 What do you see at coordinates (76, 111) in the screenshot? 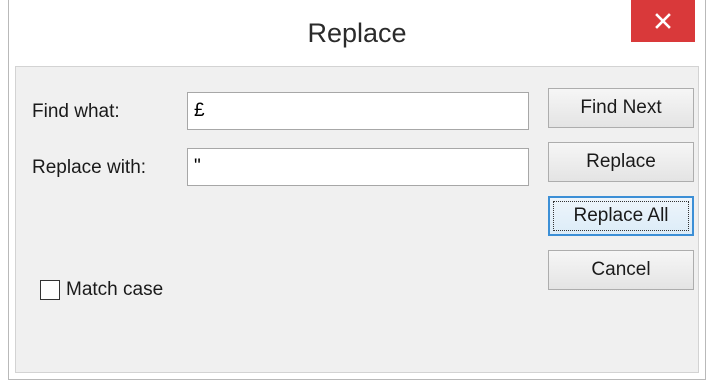
I see `find-what-label: Find what:` at bounding box center [76, 111].